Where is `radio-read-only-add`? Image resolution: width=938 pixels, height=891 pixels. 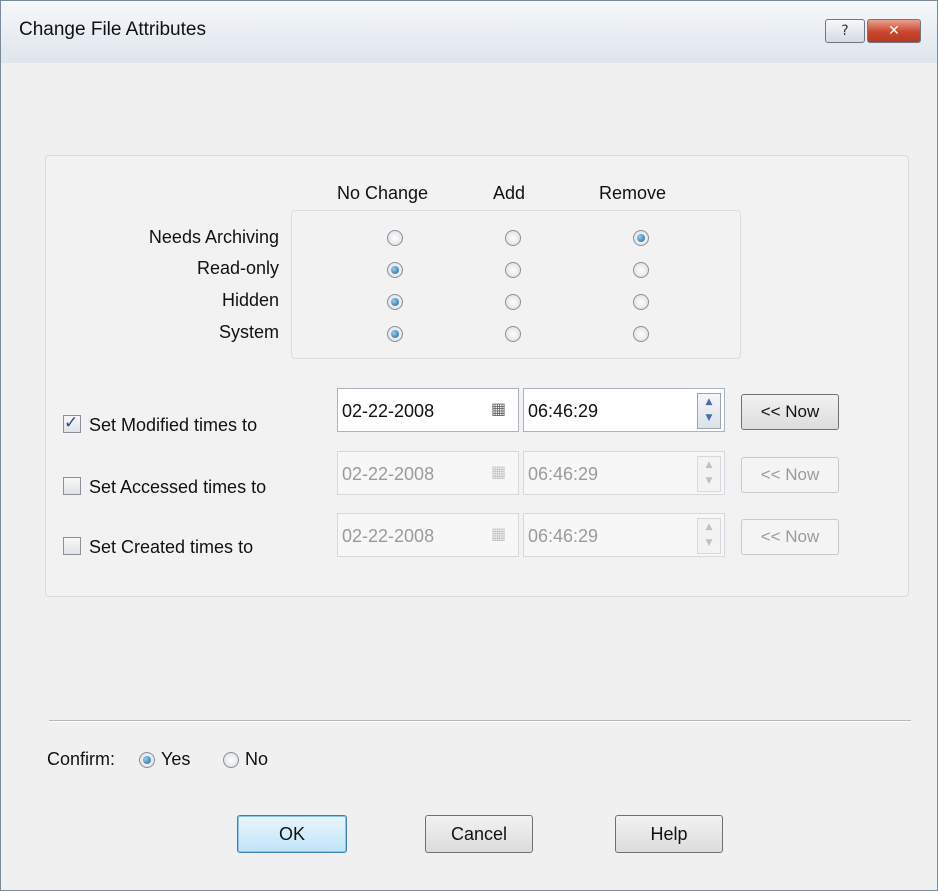
radio-read-only-add is located at coordinates (513, 270).